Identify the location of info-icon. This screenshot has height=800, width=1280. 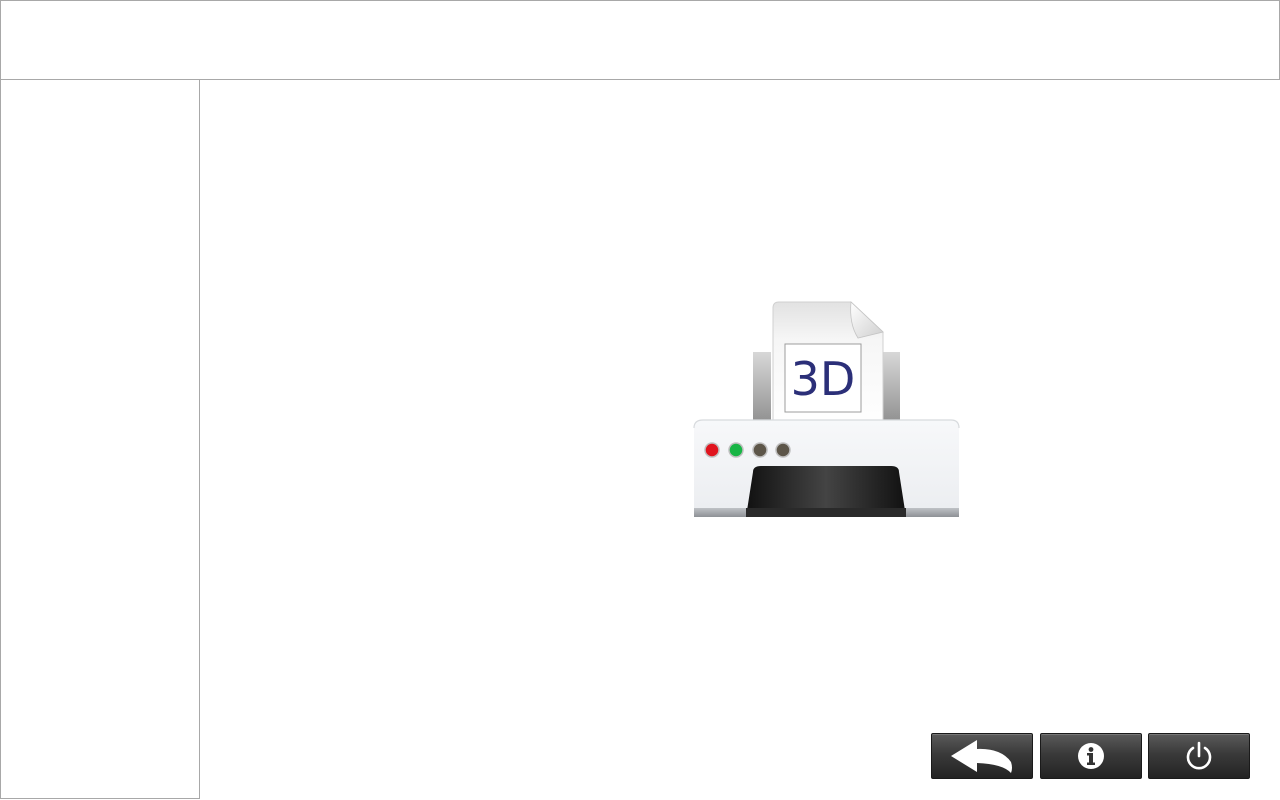
(1091, 756).